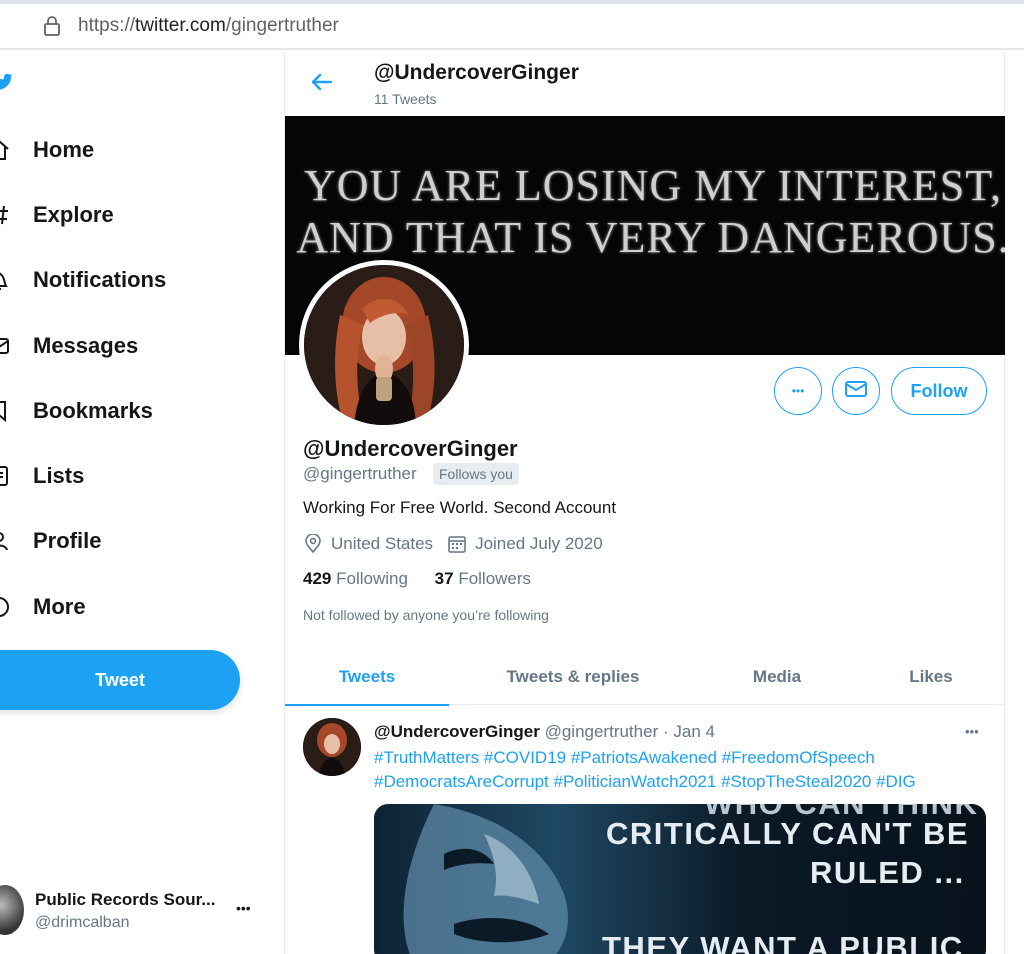 Image resolution: width=1024 pixels, height=954 pixels. I want to click on more-options-button: •••, so click(798, 391).